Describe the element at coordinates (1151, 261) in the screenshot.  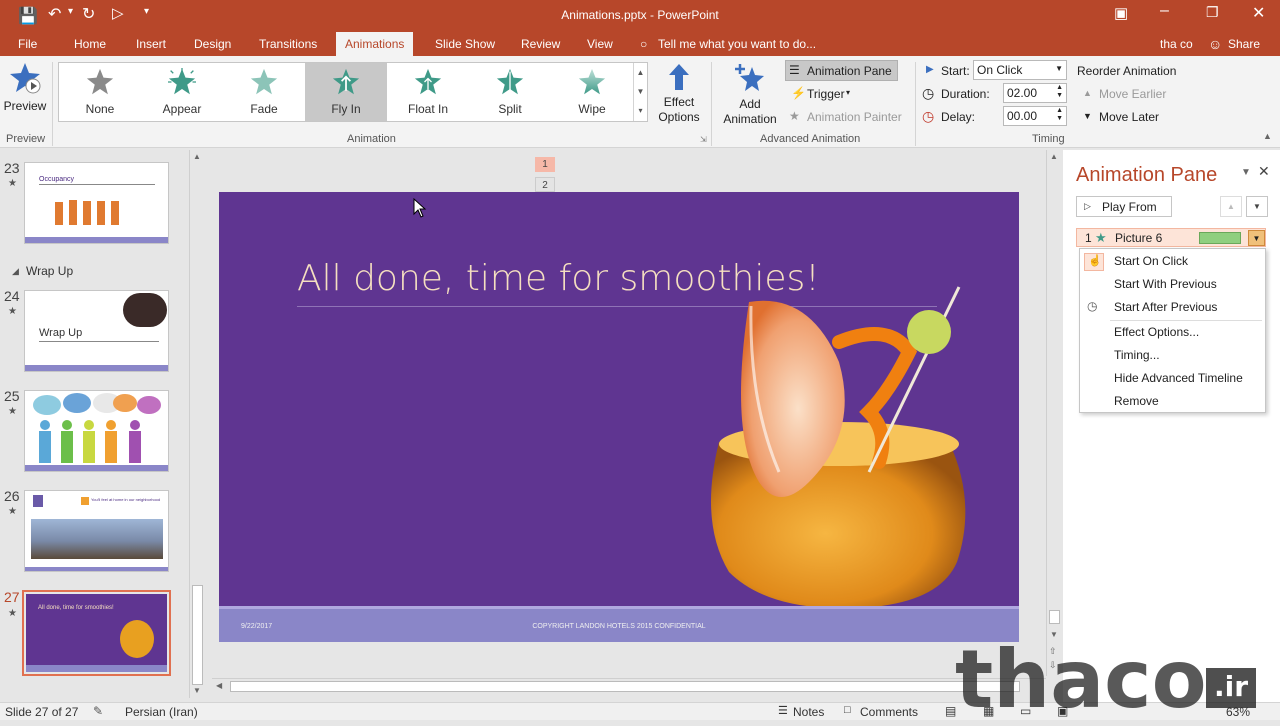
I see `menu-start-on-click: Start On Click` at that location.